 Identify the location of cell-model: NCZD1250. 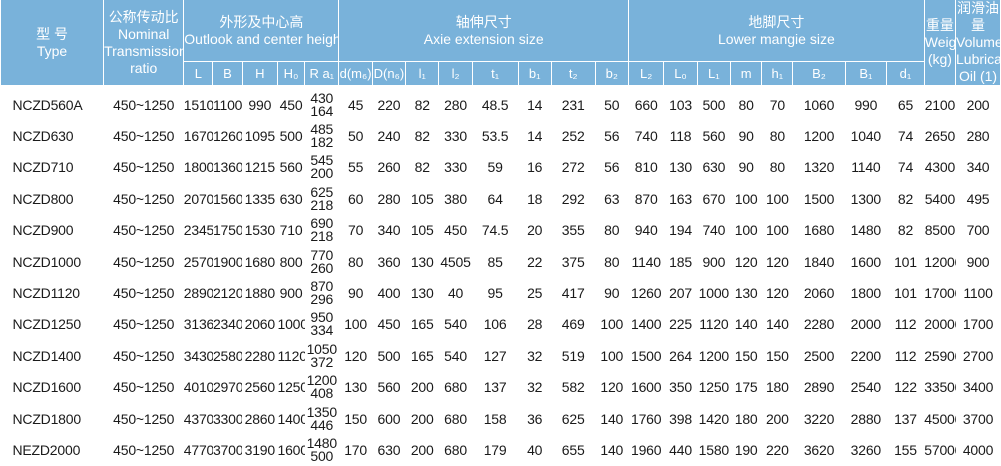
(47, 324).